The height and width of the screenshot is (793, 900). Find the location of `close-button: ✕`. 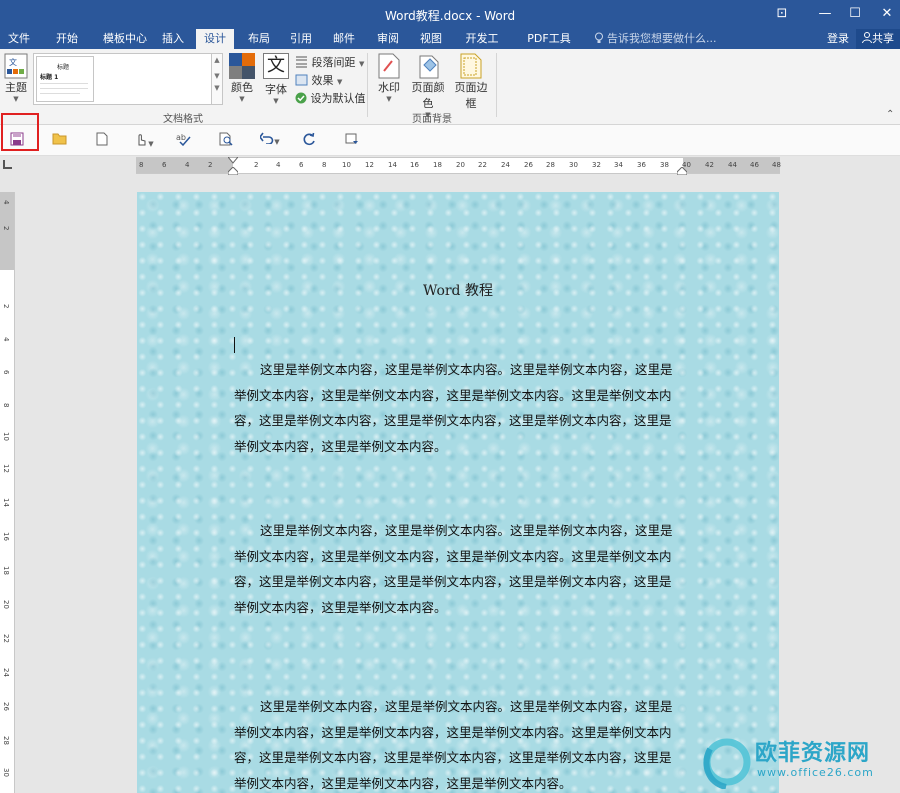

close-button: ✕ is located at coordinates (887, 14).